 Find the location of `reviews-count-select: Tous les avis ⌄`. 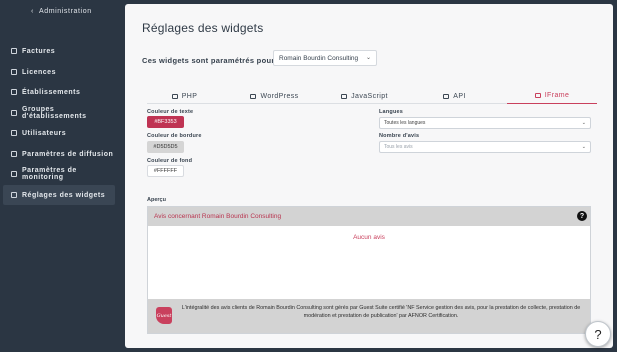

reviews-count-select: Tous les avis ⌄ is located at coordinates (485, 147).